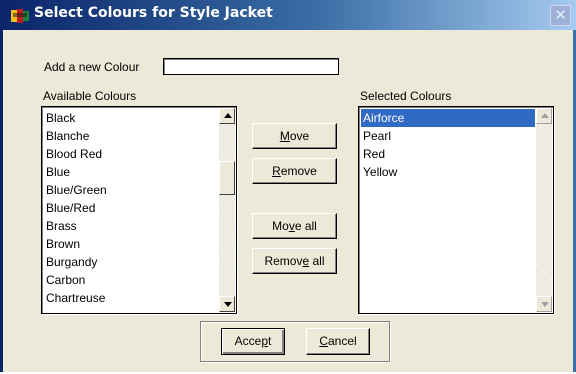 The height and width of the screenshot is (374, 576). Describe the element at coordinates (448, 172) in the screenshot. I see `list-item: Yellow` at that location.